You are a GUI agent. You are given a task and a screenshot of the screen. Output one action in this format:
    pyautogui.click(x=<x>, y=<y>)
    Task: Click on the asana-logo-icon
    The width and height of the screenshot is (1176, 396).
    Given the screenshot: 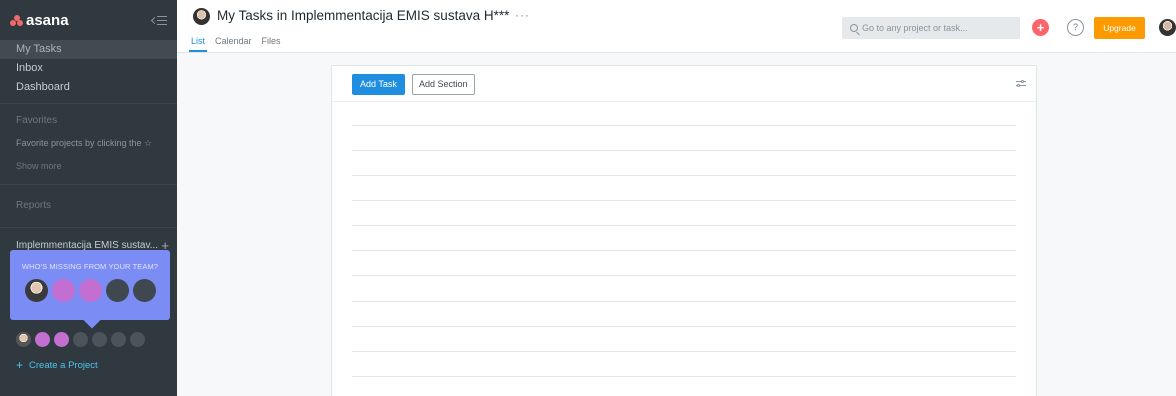 What is the action you would take?
    pyautogui.click(x=16, y=20)
    